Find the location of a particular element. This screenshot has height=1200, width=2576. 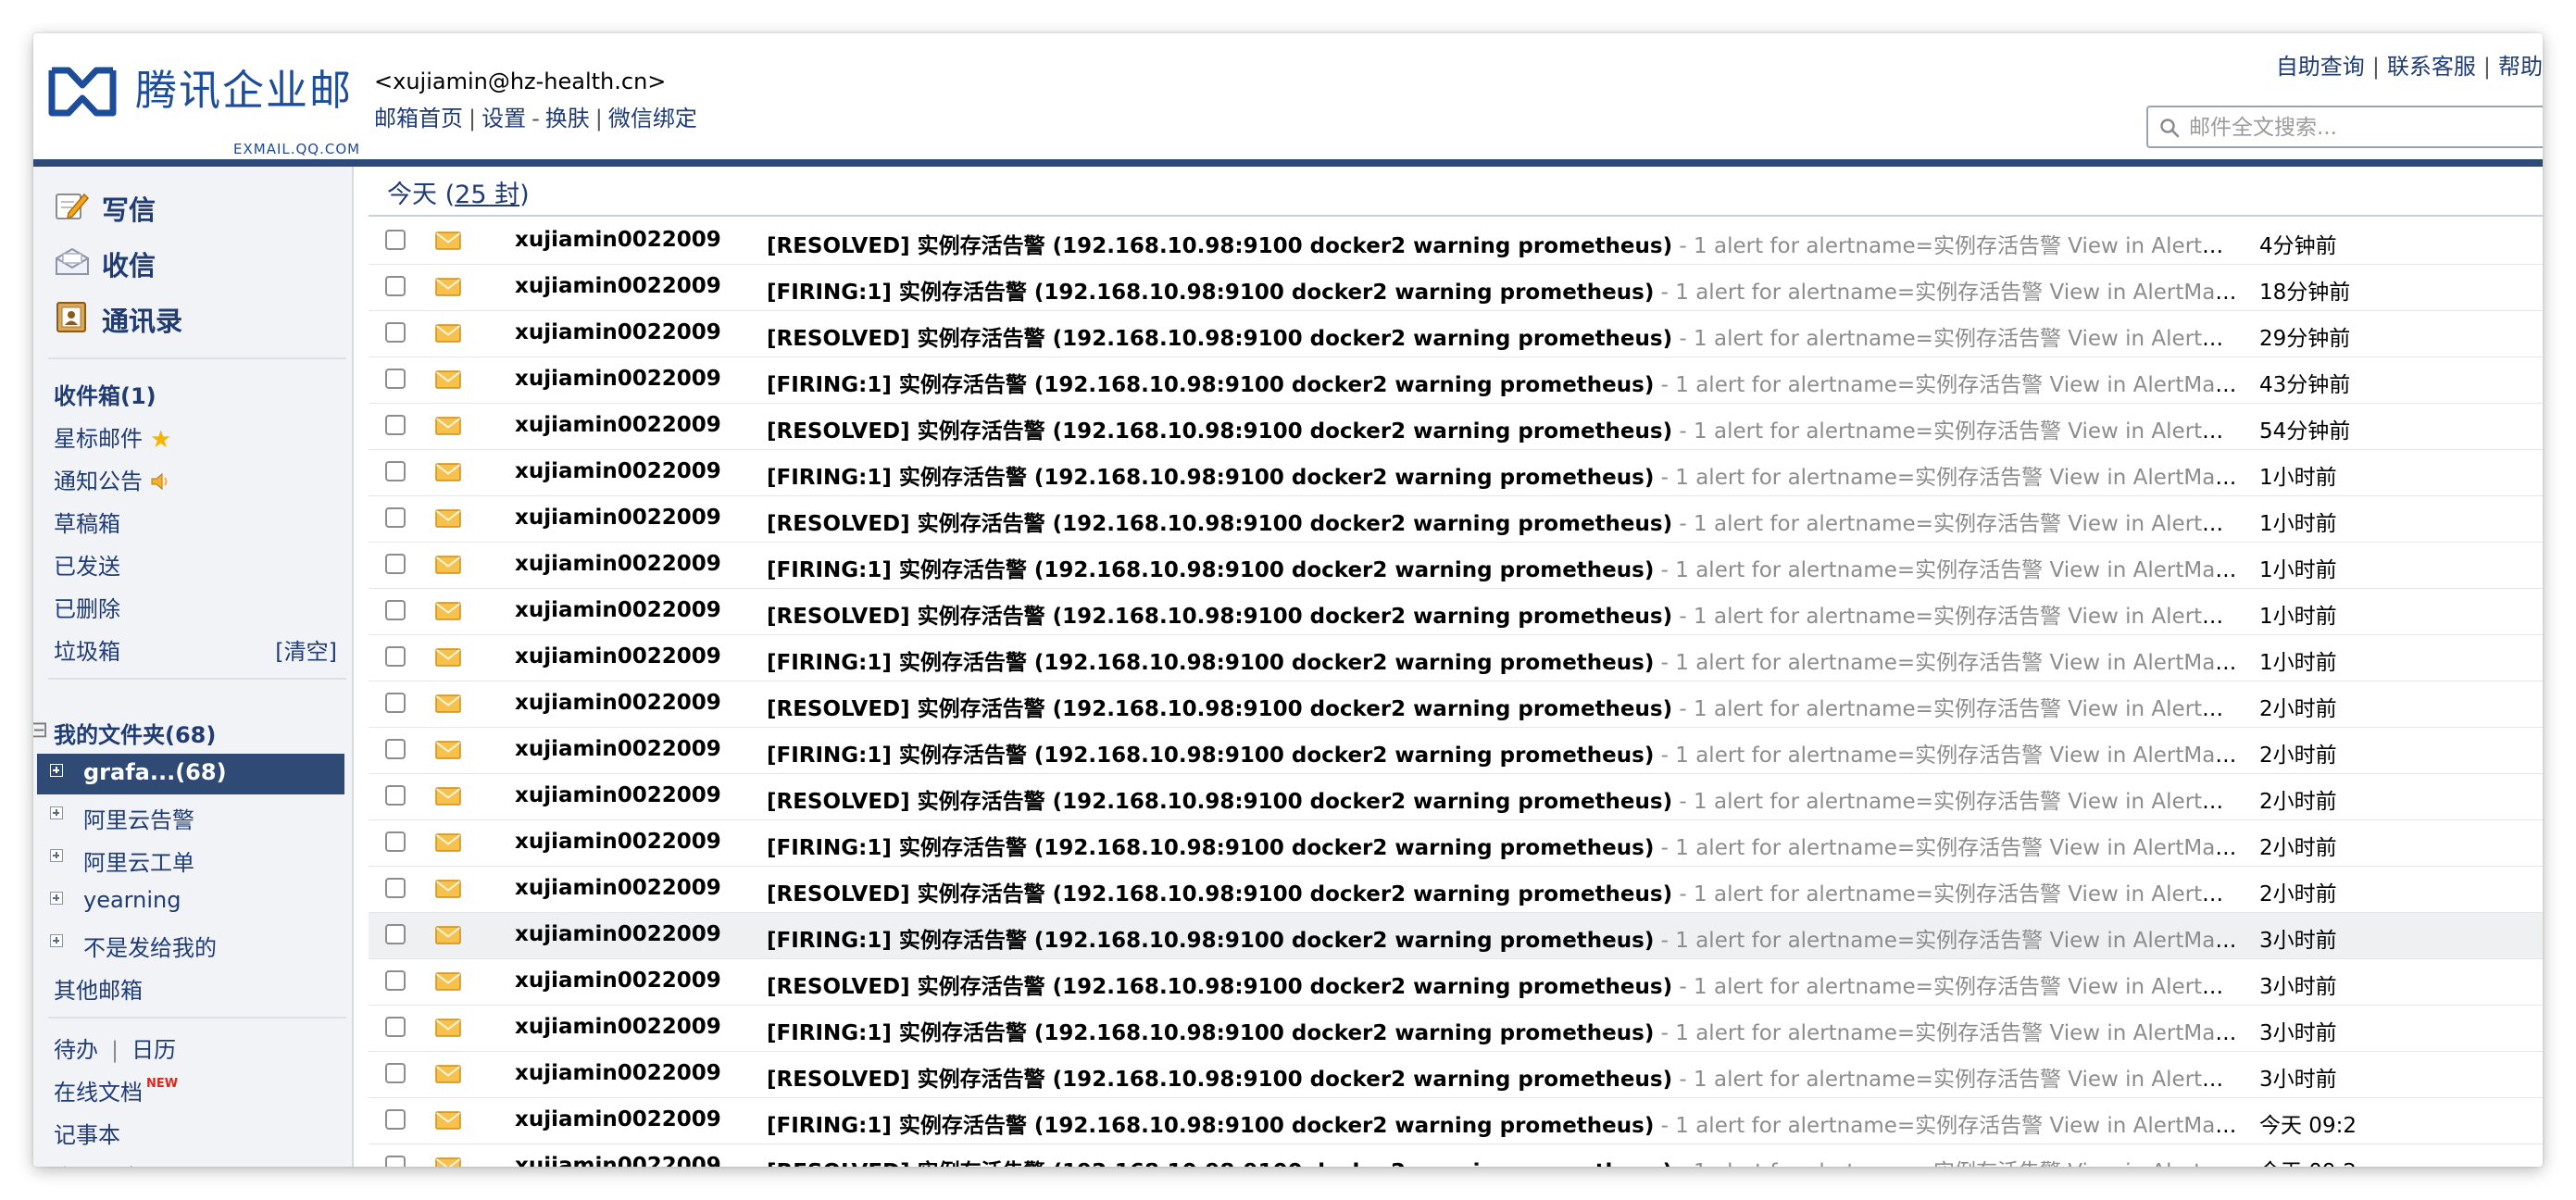

sidebar-item-notes: 记事本 is located at coordinates (87, 1133).